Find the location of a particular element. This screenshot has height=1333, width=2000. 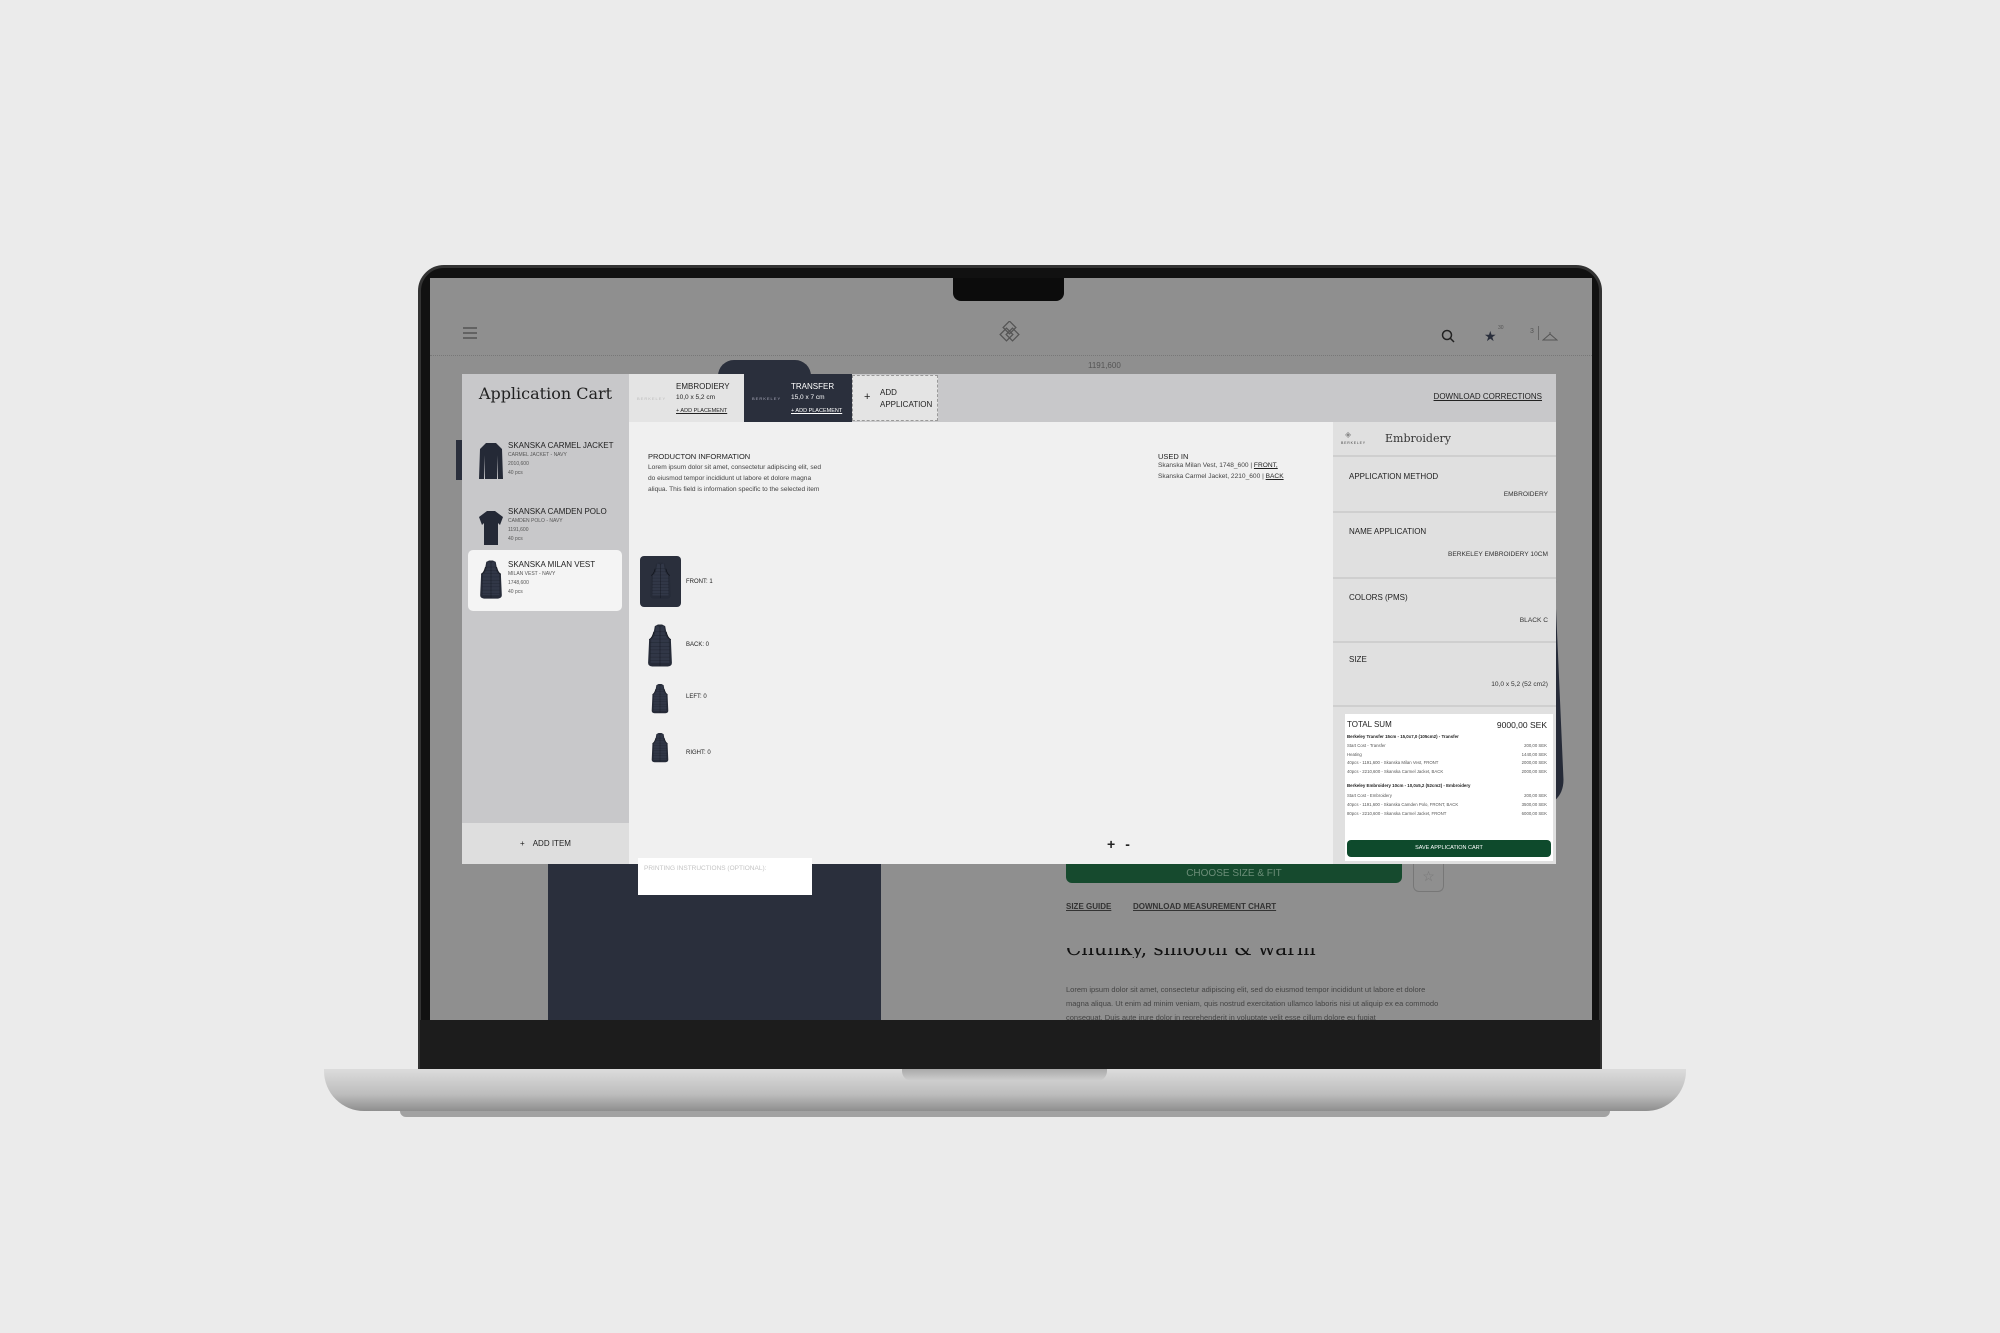

search-icon is located at coordinates (1448, 336).